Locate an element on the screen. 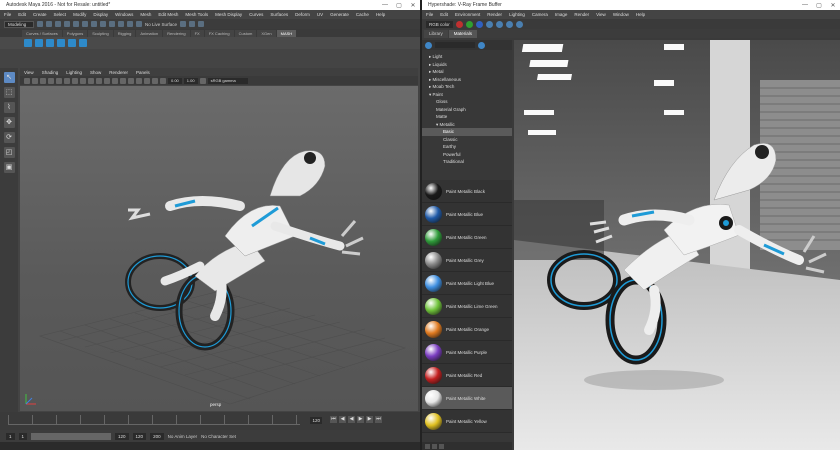 The width and height of the screenshot is (840, 450). open-scene-icon is located at coordinates (49, 24).